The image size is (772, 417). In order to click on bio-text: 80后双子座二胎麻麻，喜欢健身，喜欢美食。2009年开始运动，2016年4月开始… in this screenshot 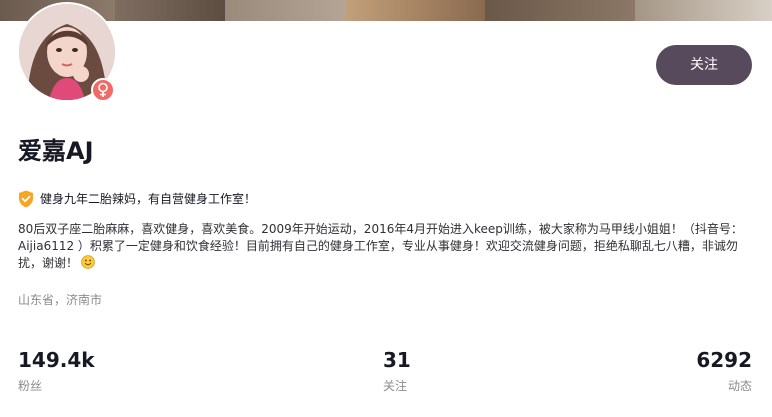, I will do `click(380, 246)`.